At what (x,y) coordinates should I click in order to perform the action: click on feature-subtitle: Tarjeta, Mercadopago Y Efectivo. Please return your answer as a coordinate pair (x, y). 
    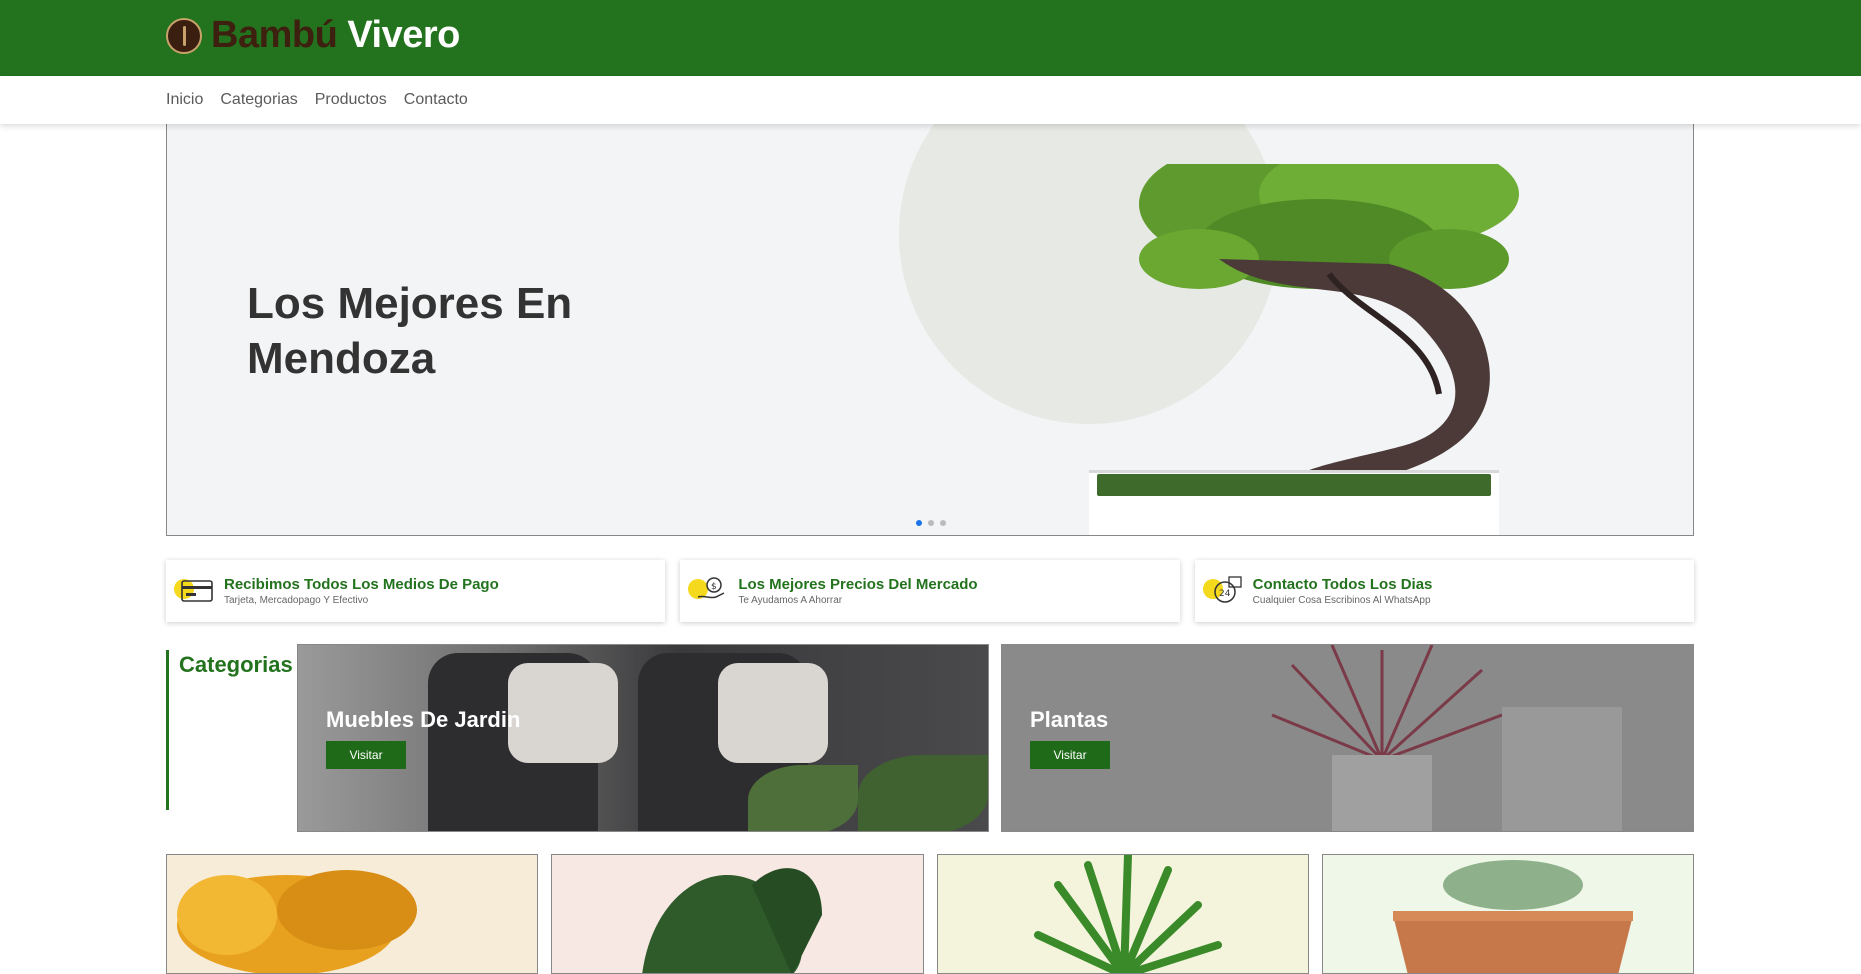
    Looking at the image, I should click on (296, 600).